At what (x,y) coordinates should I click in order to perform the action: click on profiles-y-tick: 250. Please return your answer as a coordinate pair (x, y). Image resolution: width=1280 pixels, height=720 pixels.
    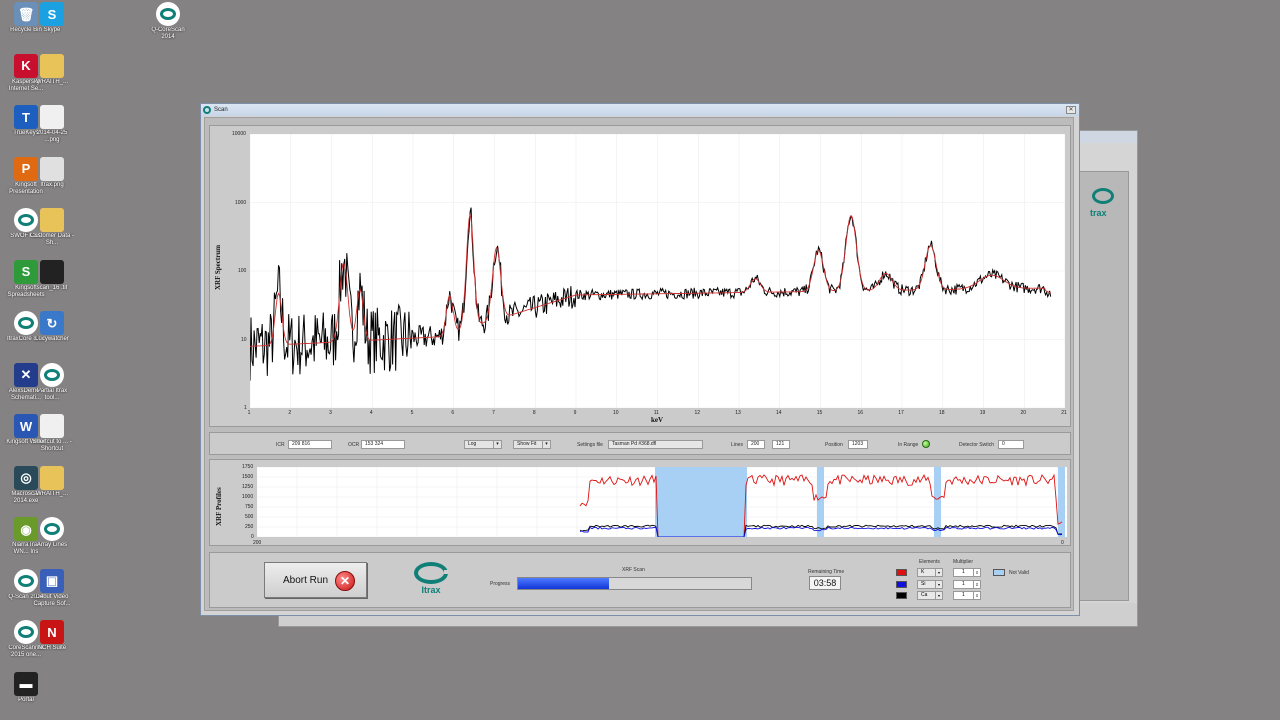
    Looking at the image, I should click on (249, 527).